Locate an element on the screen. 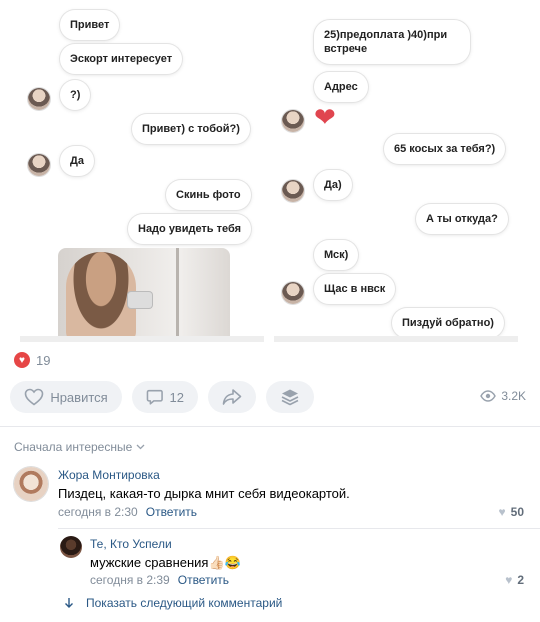 The width and height of the screenshot is (540, 622). layers-icon is located at coordinates (290, 397).